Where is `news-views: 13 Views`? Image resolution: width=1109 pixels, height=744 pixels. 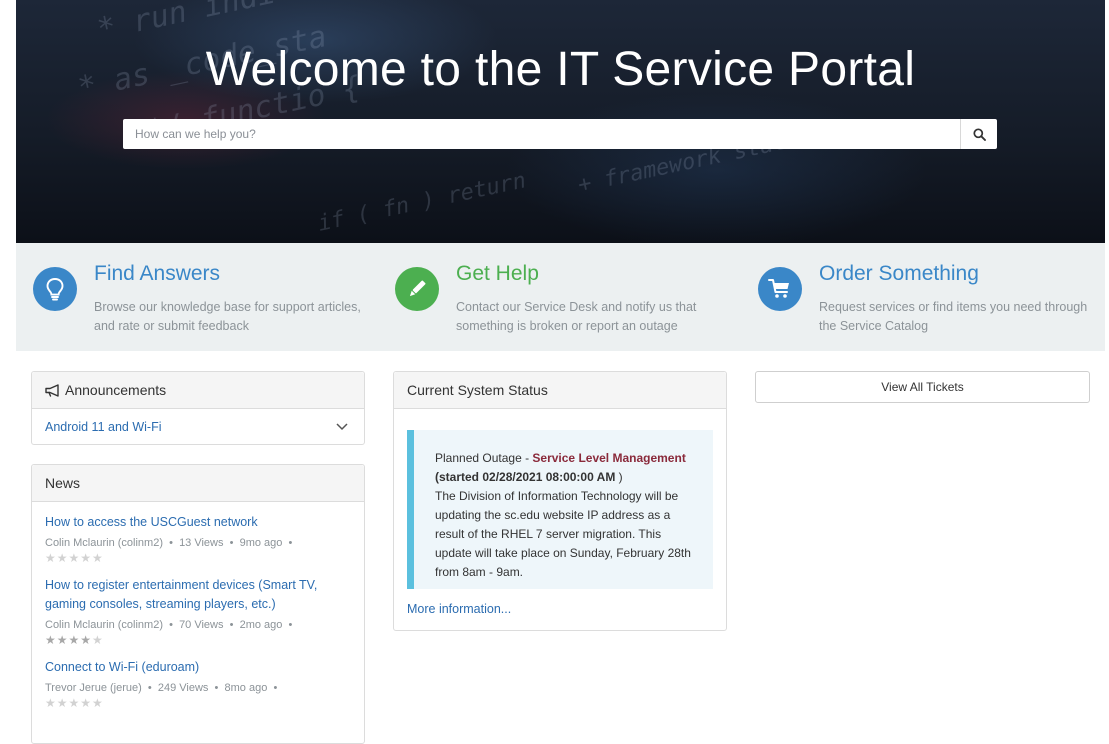
news-views: 13 Views is located at coordinates (201, 543).